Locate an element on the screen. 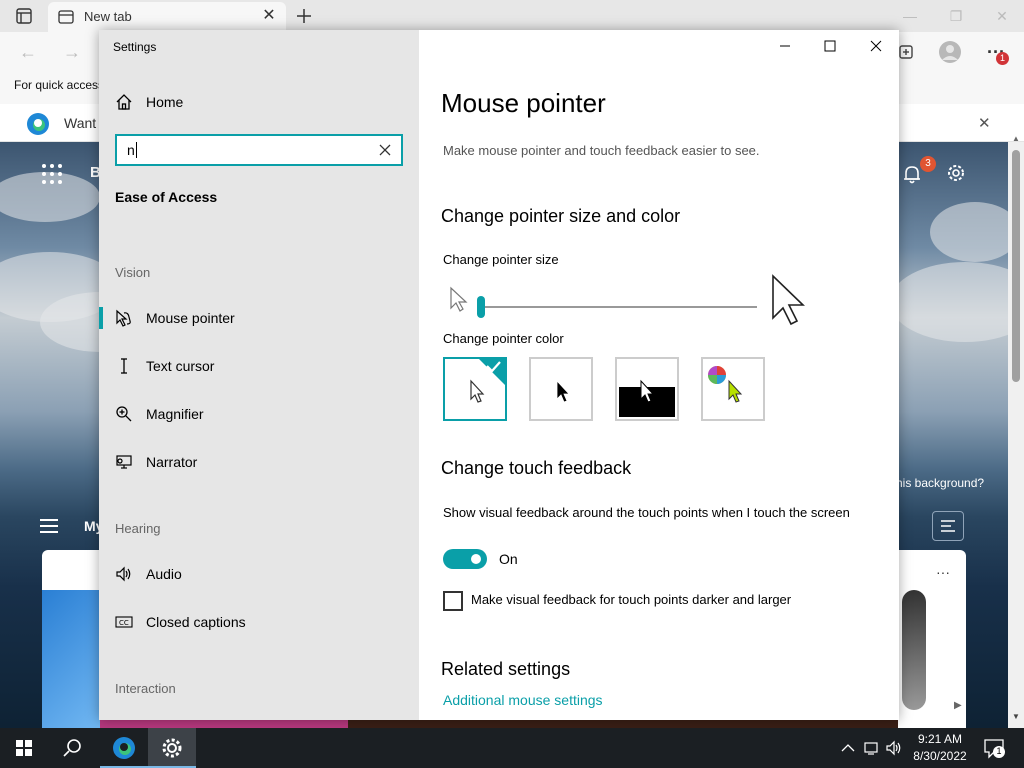  nav-home-label: Home is located at coordinates (165, 102).